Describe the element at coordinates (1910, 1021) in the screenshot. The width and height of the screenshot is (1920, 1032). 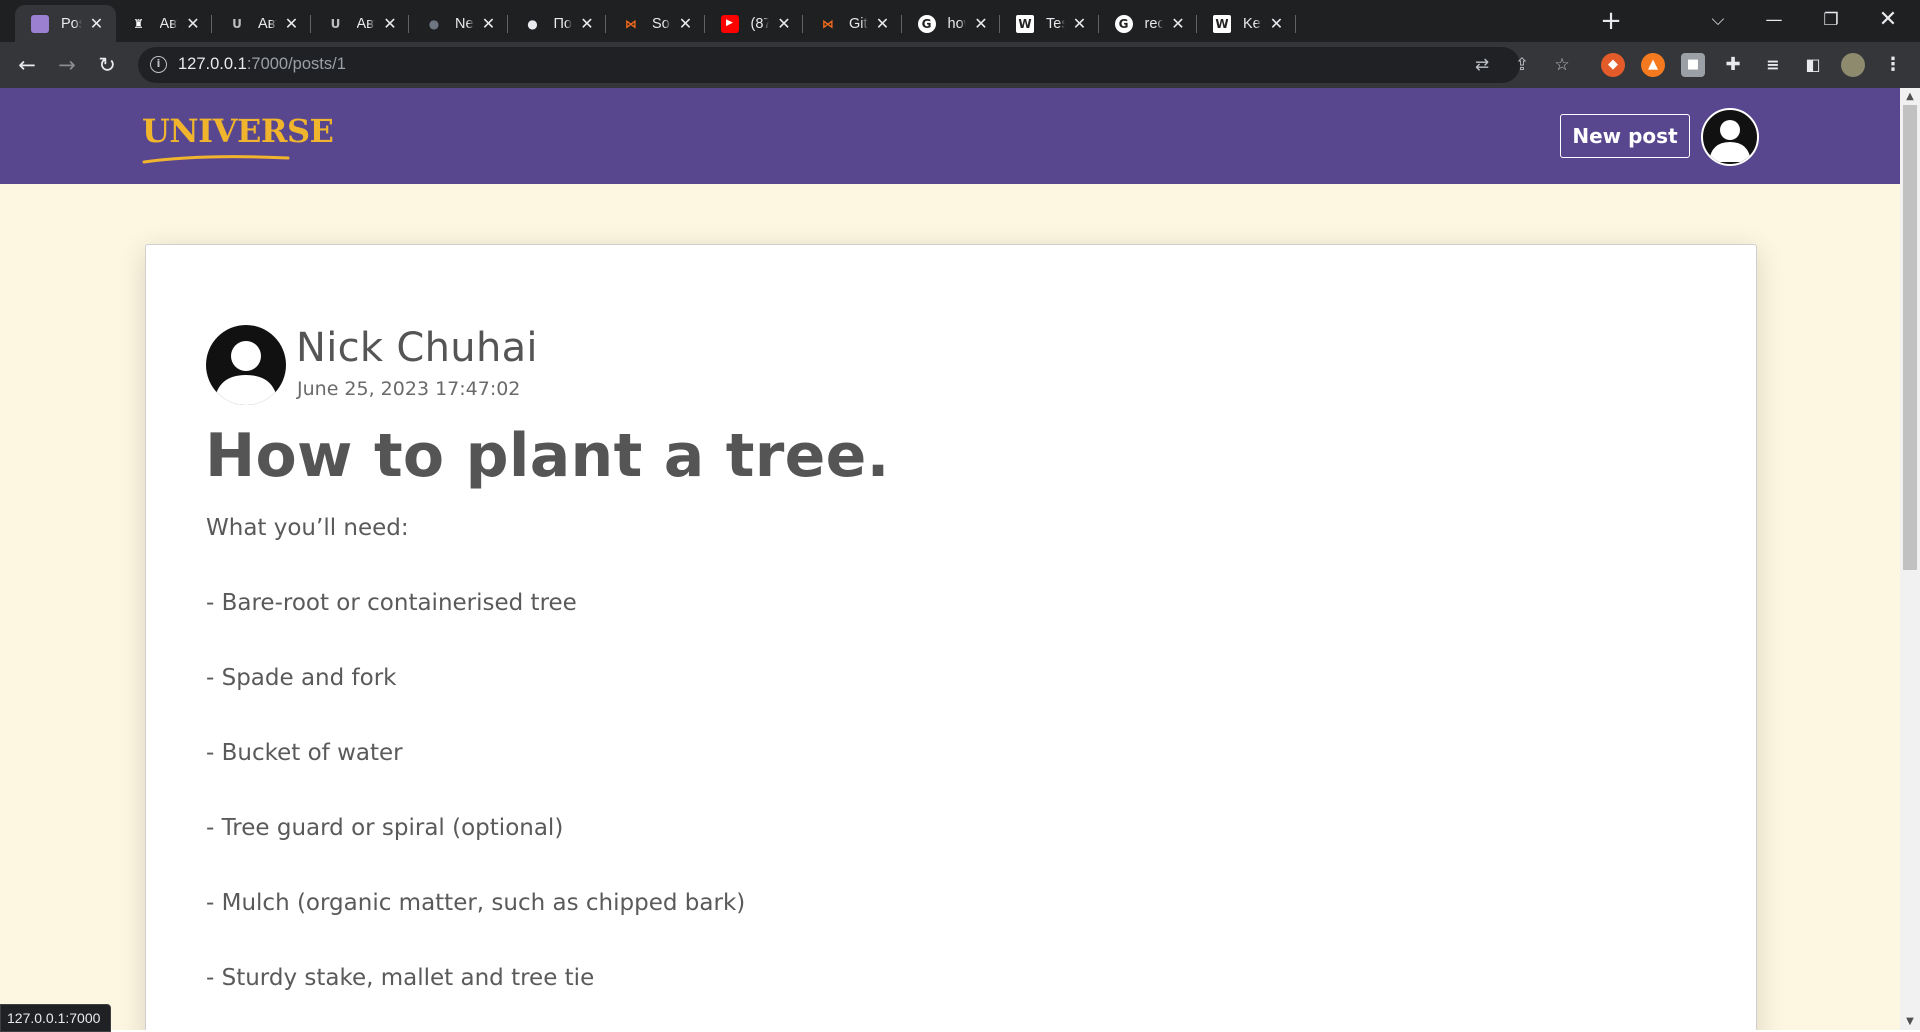
I see `scroll-down-arrow: ▼` at that location.